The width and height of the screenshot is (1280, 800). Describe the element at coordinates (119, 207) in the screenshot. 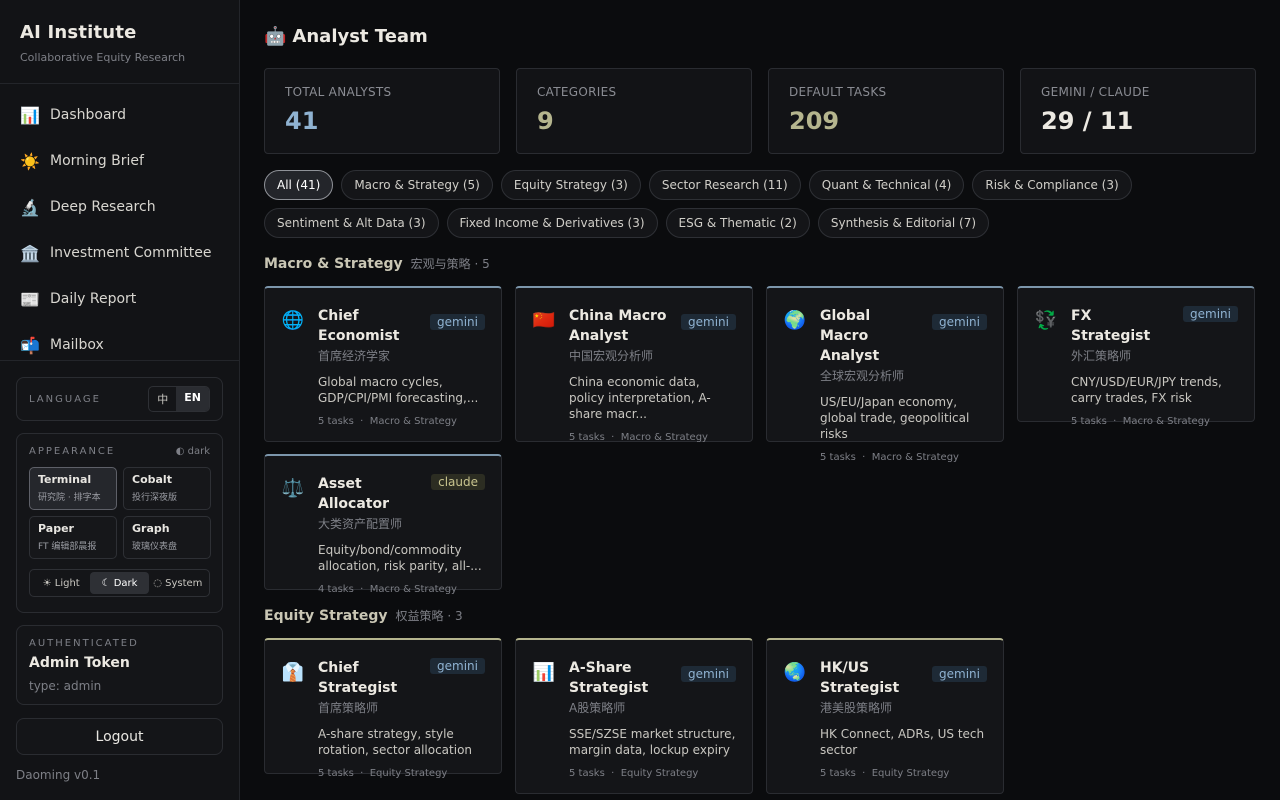

I see `nav-item-deep-research: 🔬 Deep Research` at that location.